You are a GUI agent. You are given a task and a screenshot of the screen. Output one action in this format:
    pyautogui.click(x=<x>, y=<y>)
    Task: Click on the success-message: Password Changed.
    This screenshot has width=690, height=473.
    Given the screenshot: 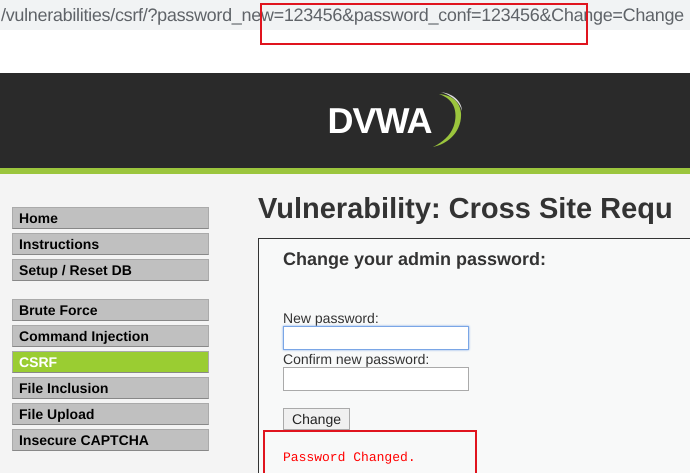 What is the action you would take?
    pyautogui.click(x=350, y=457)
    